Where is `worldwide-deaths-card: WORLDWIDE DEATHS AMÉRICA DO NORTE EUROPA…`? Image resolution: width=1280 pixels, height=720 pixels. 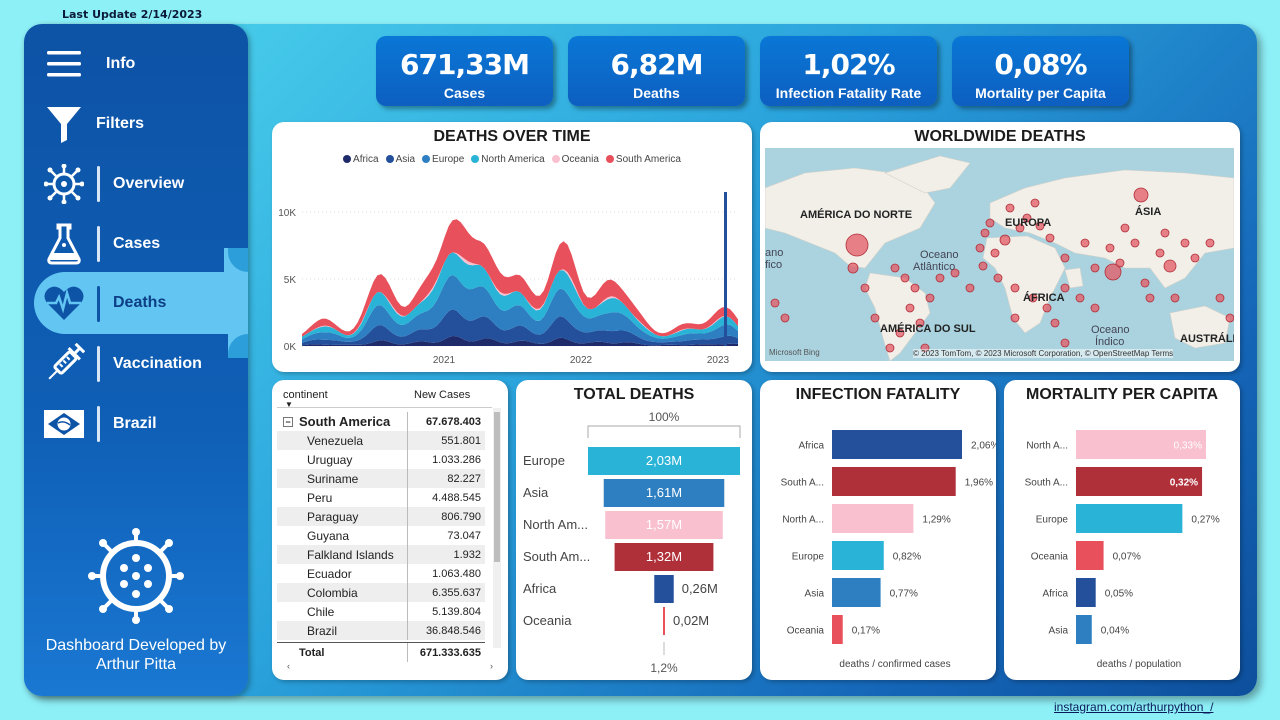 worldwide-deaths-card: WORLDWIDE DEATHS AMÉRICA DO NORTE EUROPA… is located at coordinates (1000, 247).